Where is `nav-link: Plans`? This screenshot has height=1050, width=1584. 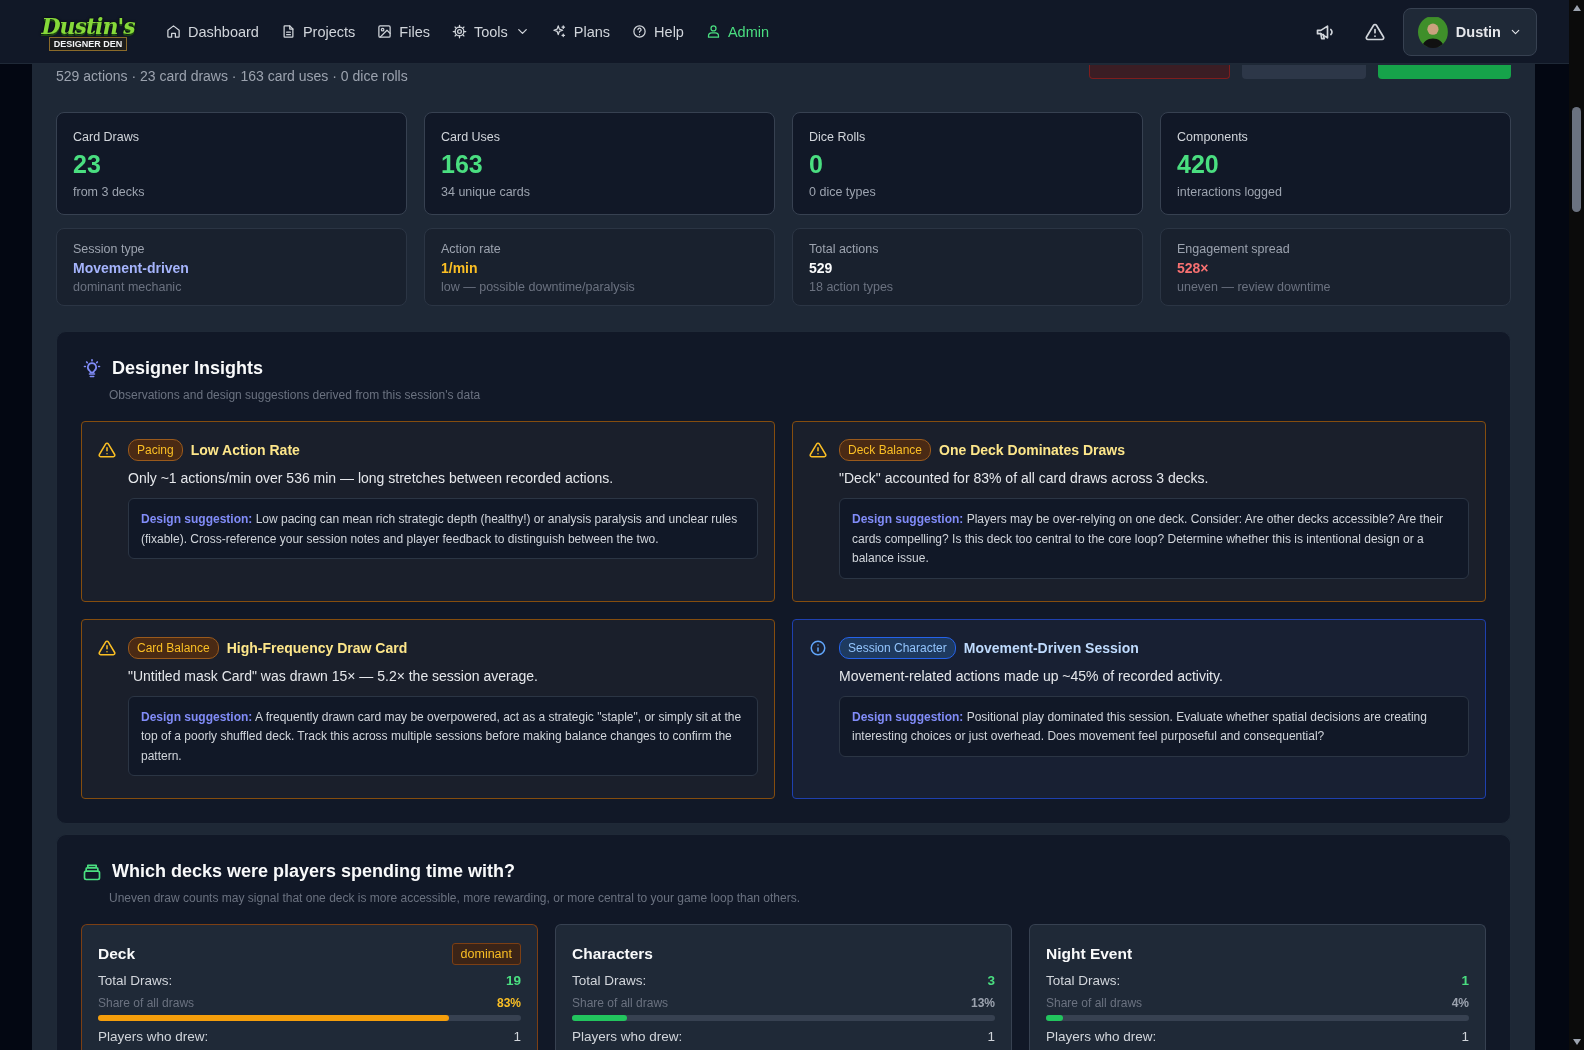
nav-link: Plans is located at coordinates (581, 31).